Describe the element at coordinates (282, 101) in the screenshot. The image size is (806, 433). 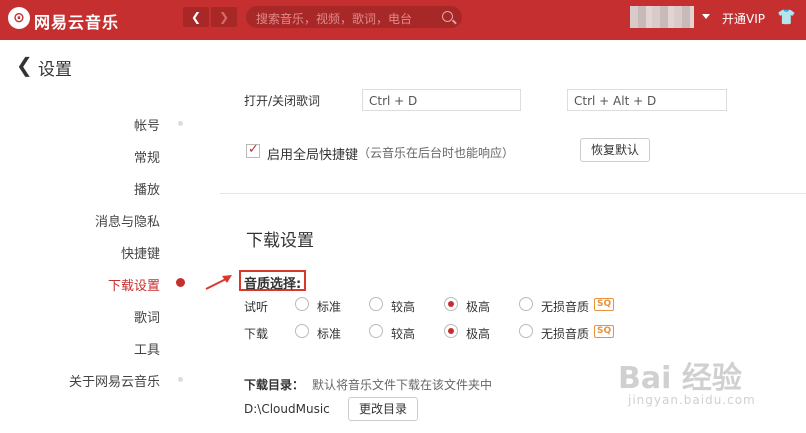
I see `shortcut-label: 打开/关闭歌词` at that location.